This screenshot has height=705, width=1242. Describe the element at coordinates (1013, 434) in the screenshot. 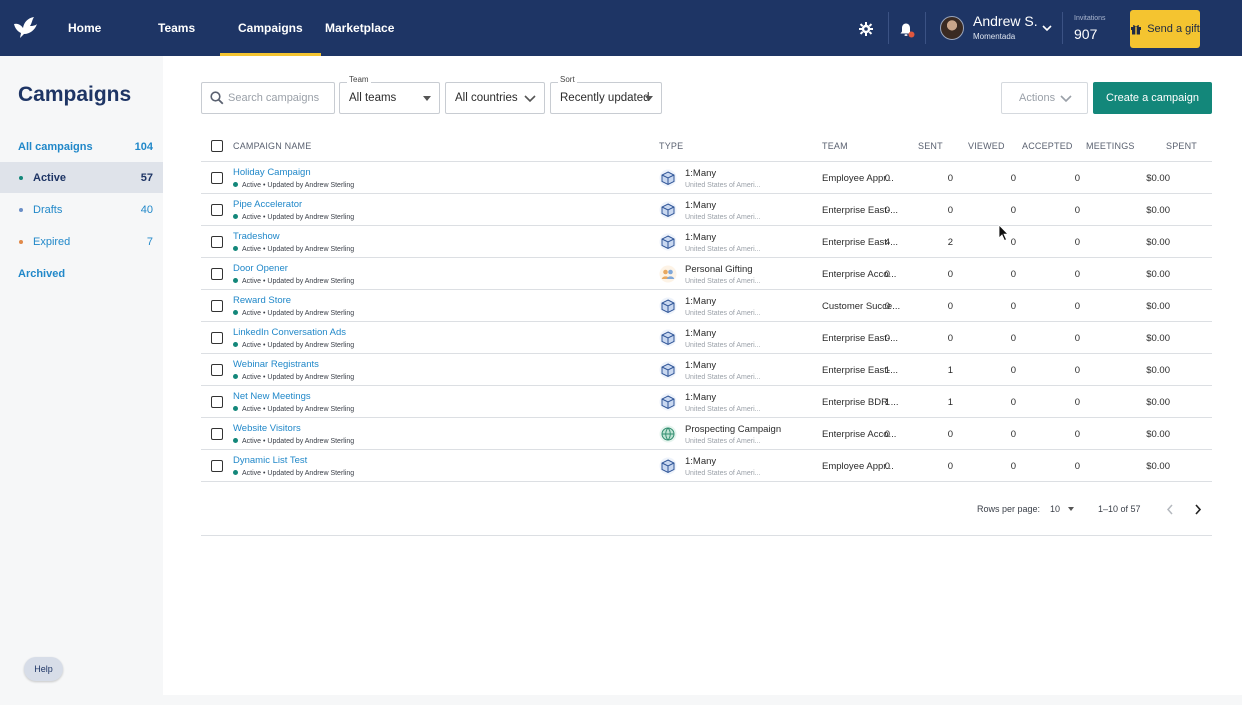

I see `cell-accepted: 0` at that location.